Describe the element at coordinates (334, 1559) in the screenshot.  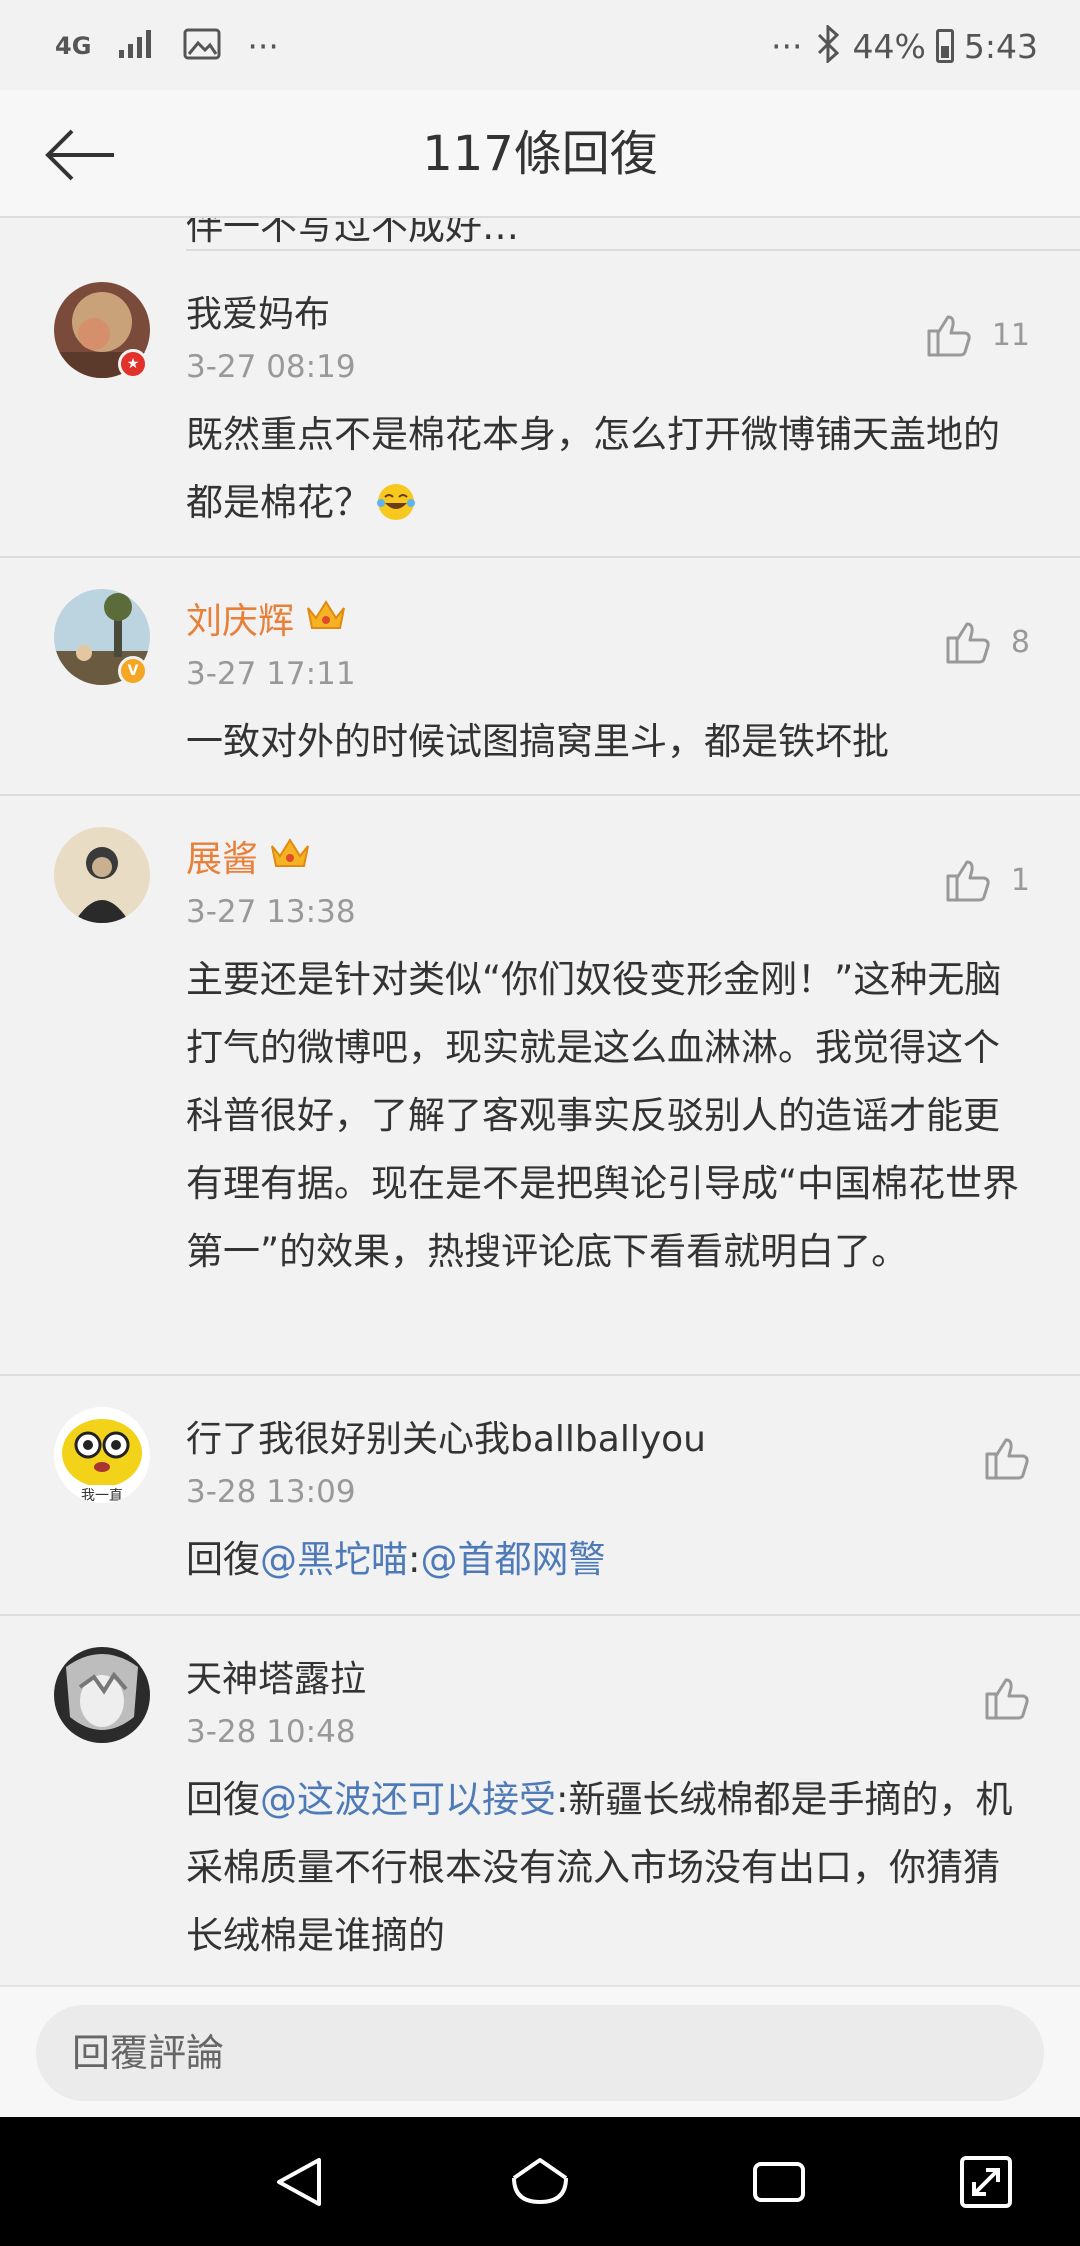
I see `mention-link: @黑坨喵` at that location.